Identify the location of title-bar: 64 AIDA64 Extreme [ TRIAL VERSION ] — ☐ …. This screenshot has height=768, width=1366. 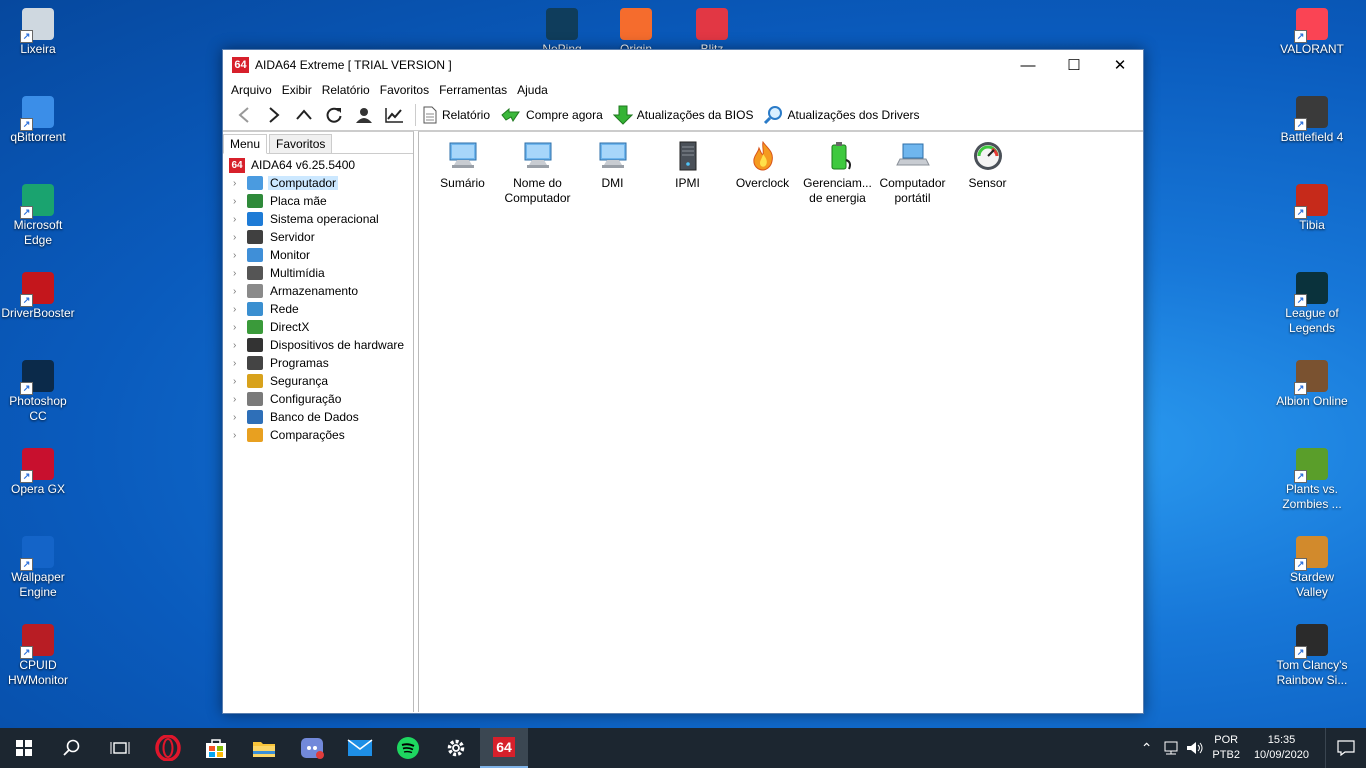
(683, 65).